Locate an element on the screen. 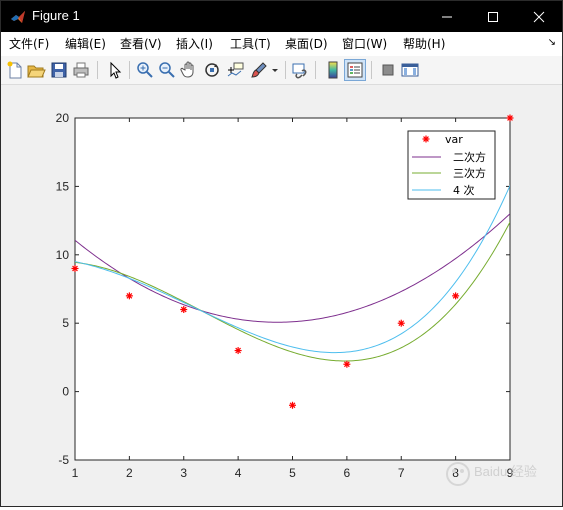 The width and height of the screenshot is (563, 510). legend-label-3: 4 次 is located at coordinates (464, 190).